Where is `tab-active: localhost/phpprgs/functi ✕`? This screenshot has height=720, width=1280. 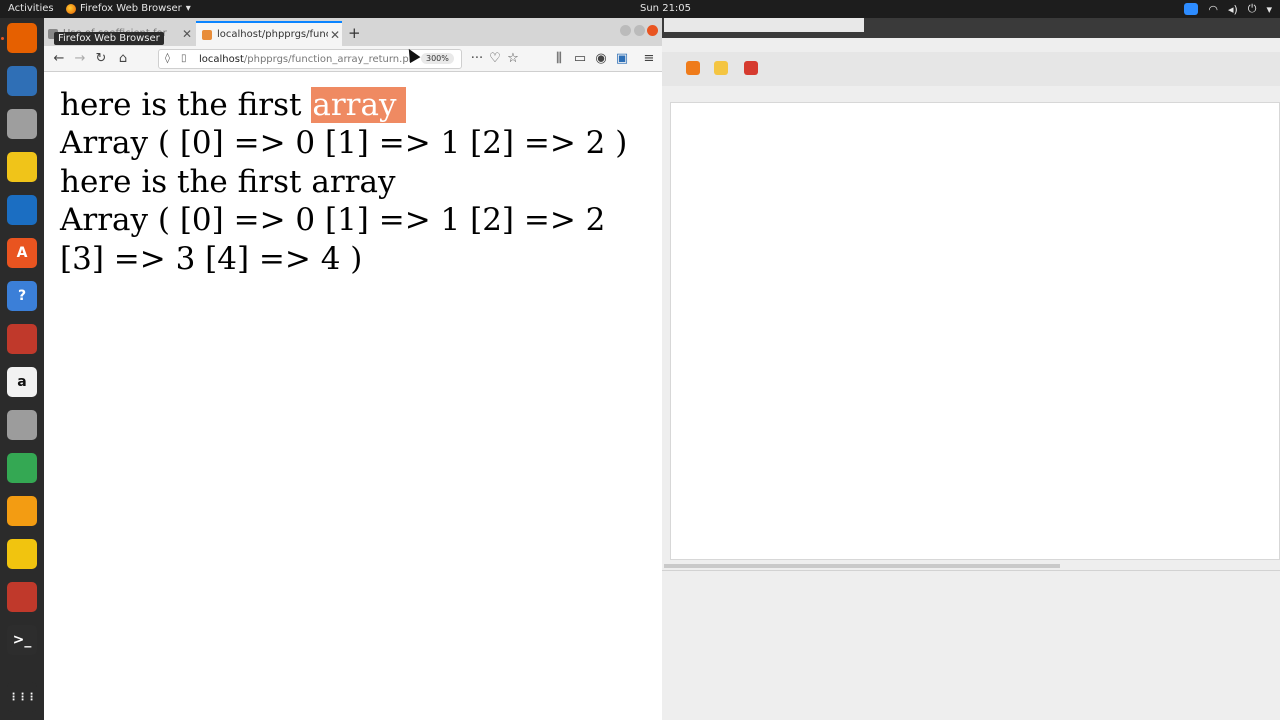
tab-active: localhost/phpprgs/functi ✕ is located at coordinates (269, 33).